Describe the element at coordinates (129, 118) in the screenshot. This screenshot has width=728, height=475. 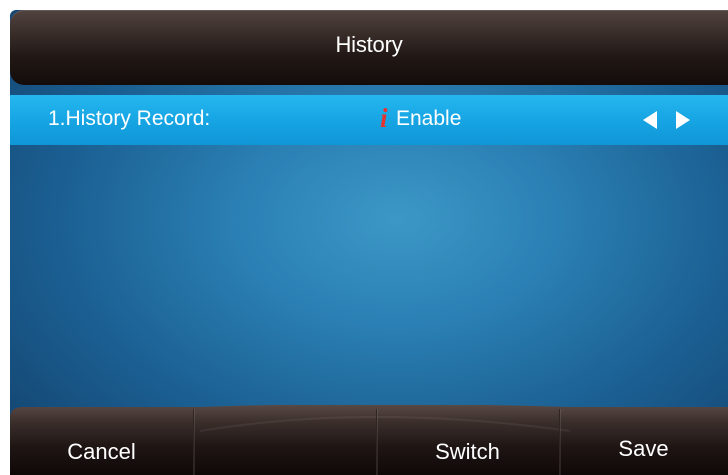
I see `history-record-label: 1.History Record:` at that location.